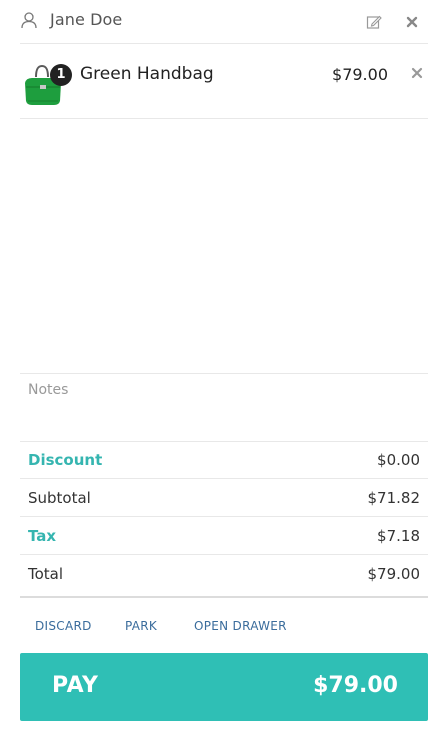 This screenshot has width=446, height=735. Describe the element at coordinates (61, 75) in the screenshot. I see `quantity-badge: 1` at that location.